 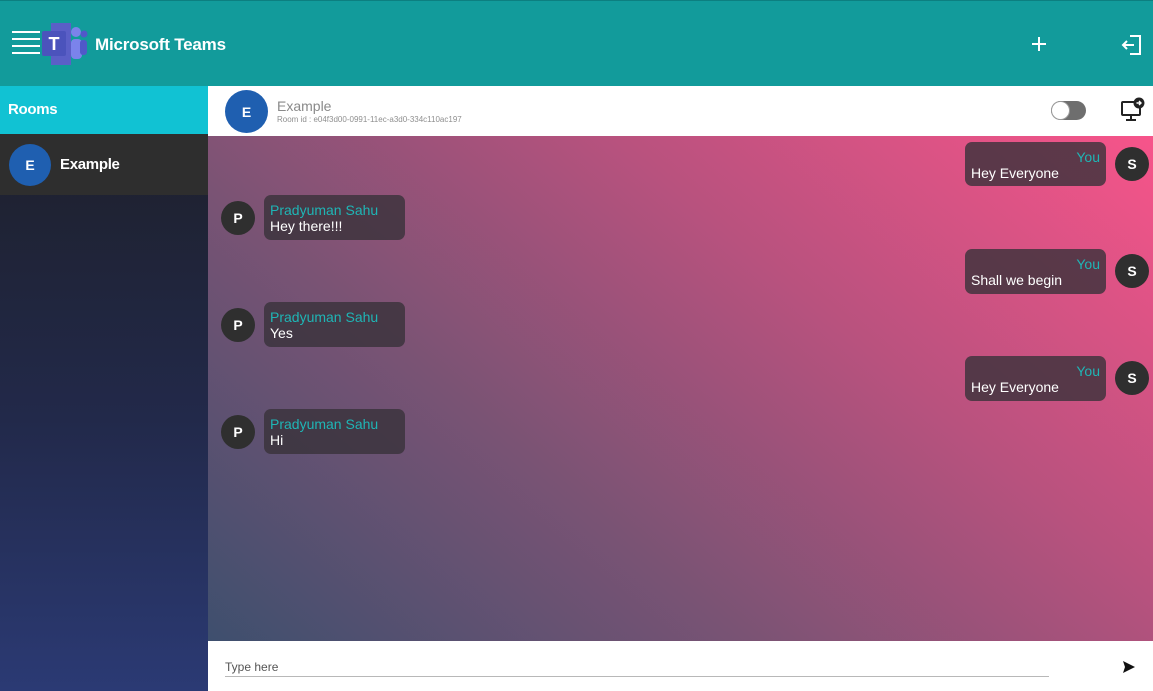 What do you see at coordinates (160, 44) in the screenshot?
I see `app-title: Microsoft Teams` at bounding box center [160, 44].